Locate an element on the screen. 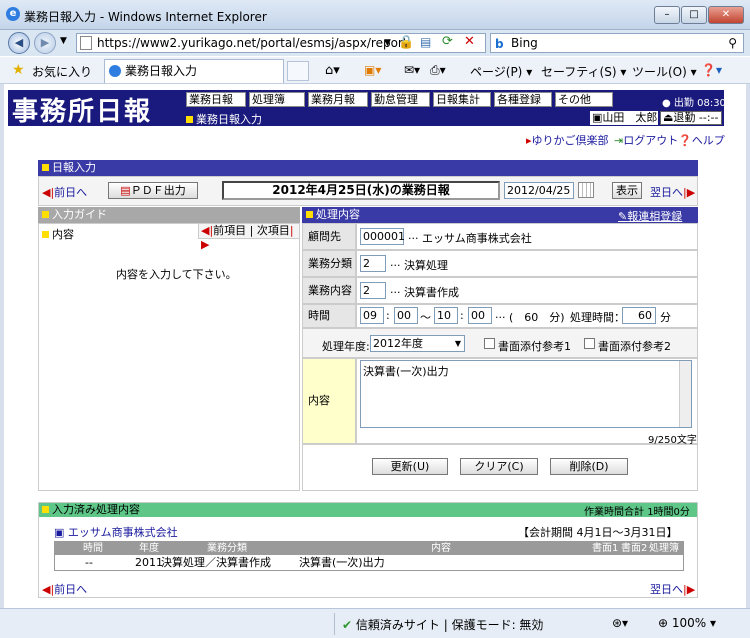 Image resolution: width=750 pixels, height=638 pixels. report-link: ✎報連相登録 is located at coordinates (650, 216).